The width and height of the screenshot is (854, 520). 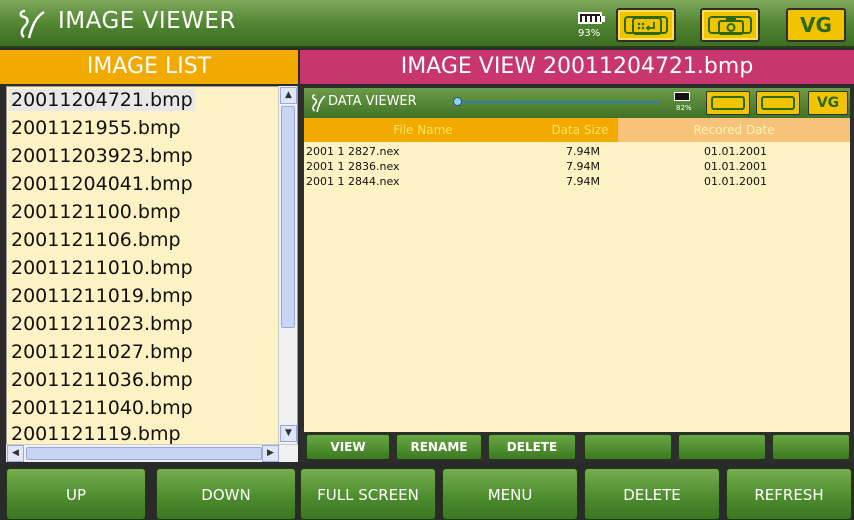 I want to click on data-viewer-slider-knob, so click(x=457, y=101).